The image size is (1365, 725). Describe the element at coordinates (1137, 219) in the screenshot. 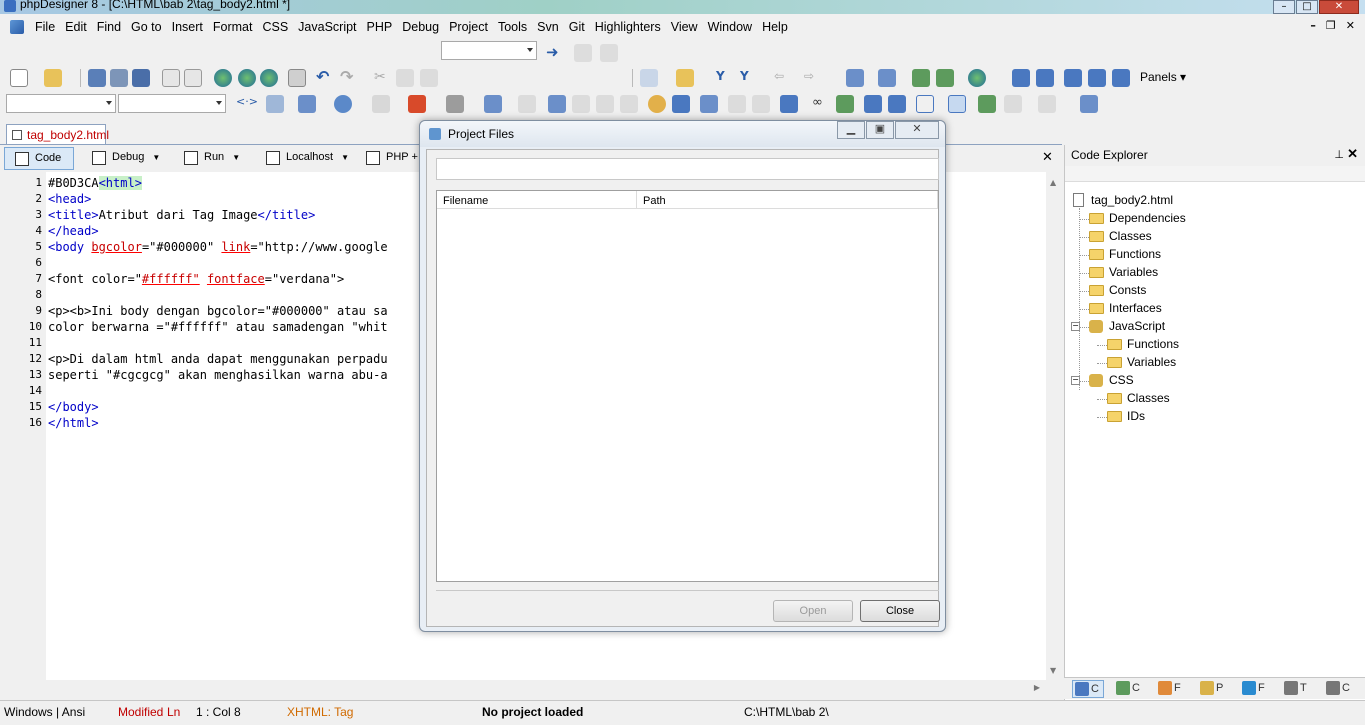

I see `tree-item: Dependencies` at that location.